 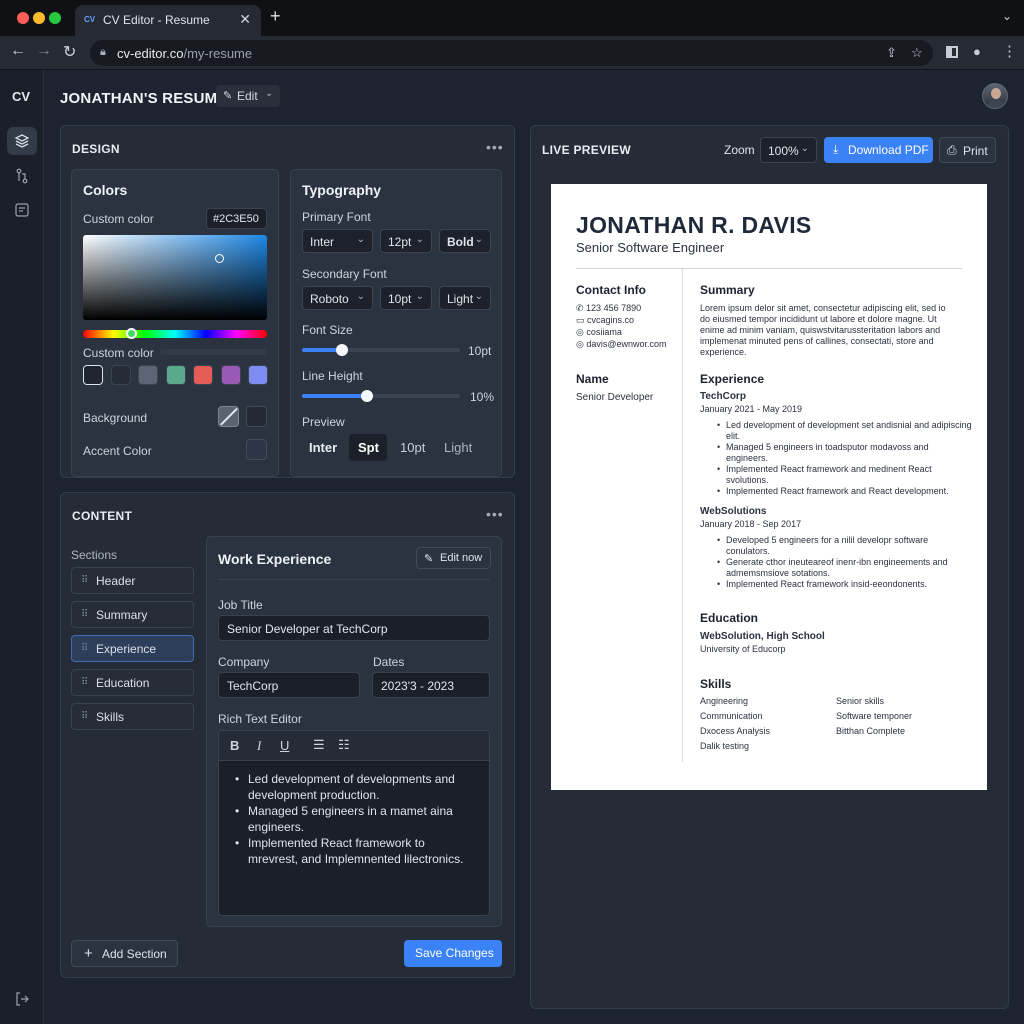 I want to click on address-bar: 🔒︎ cv-editor.co/my-resume ⇪ ☆, so click(x=511, y=53).